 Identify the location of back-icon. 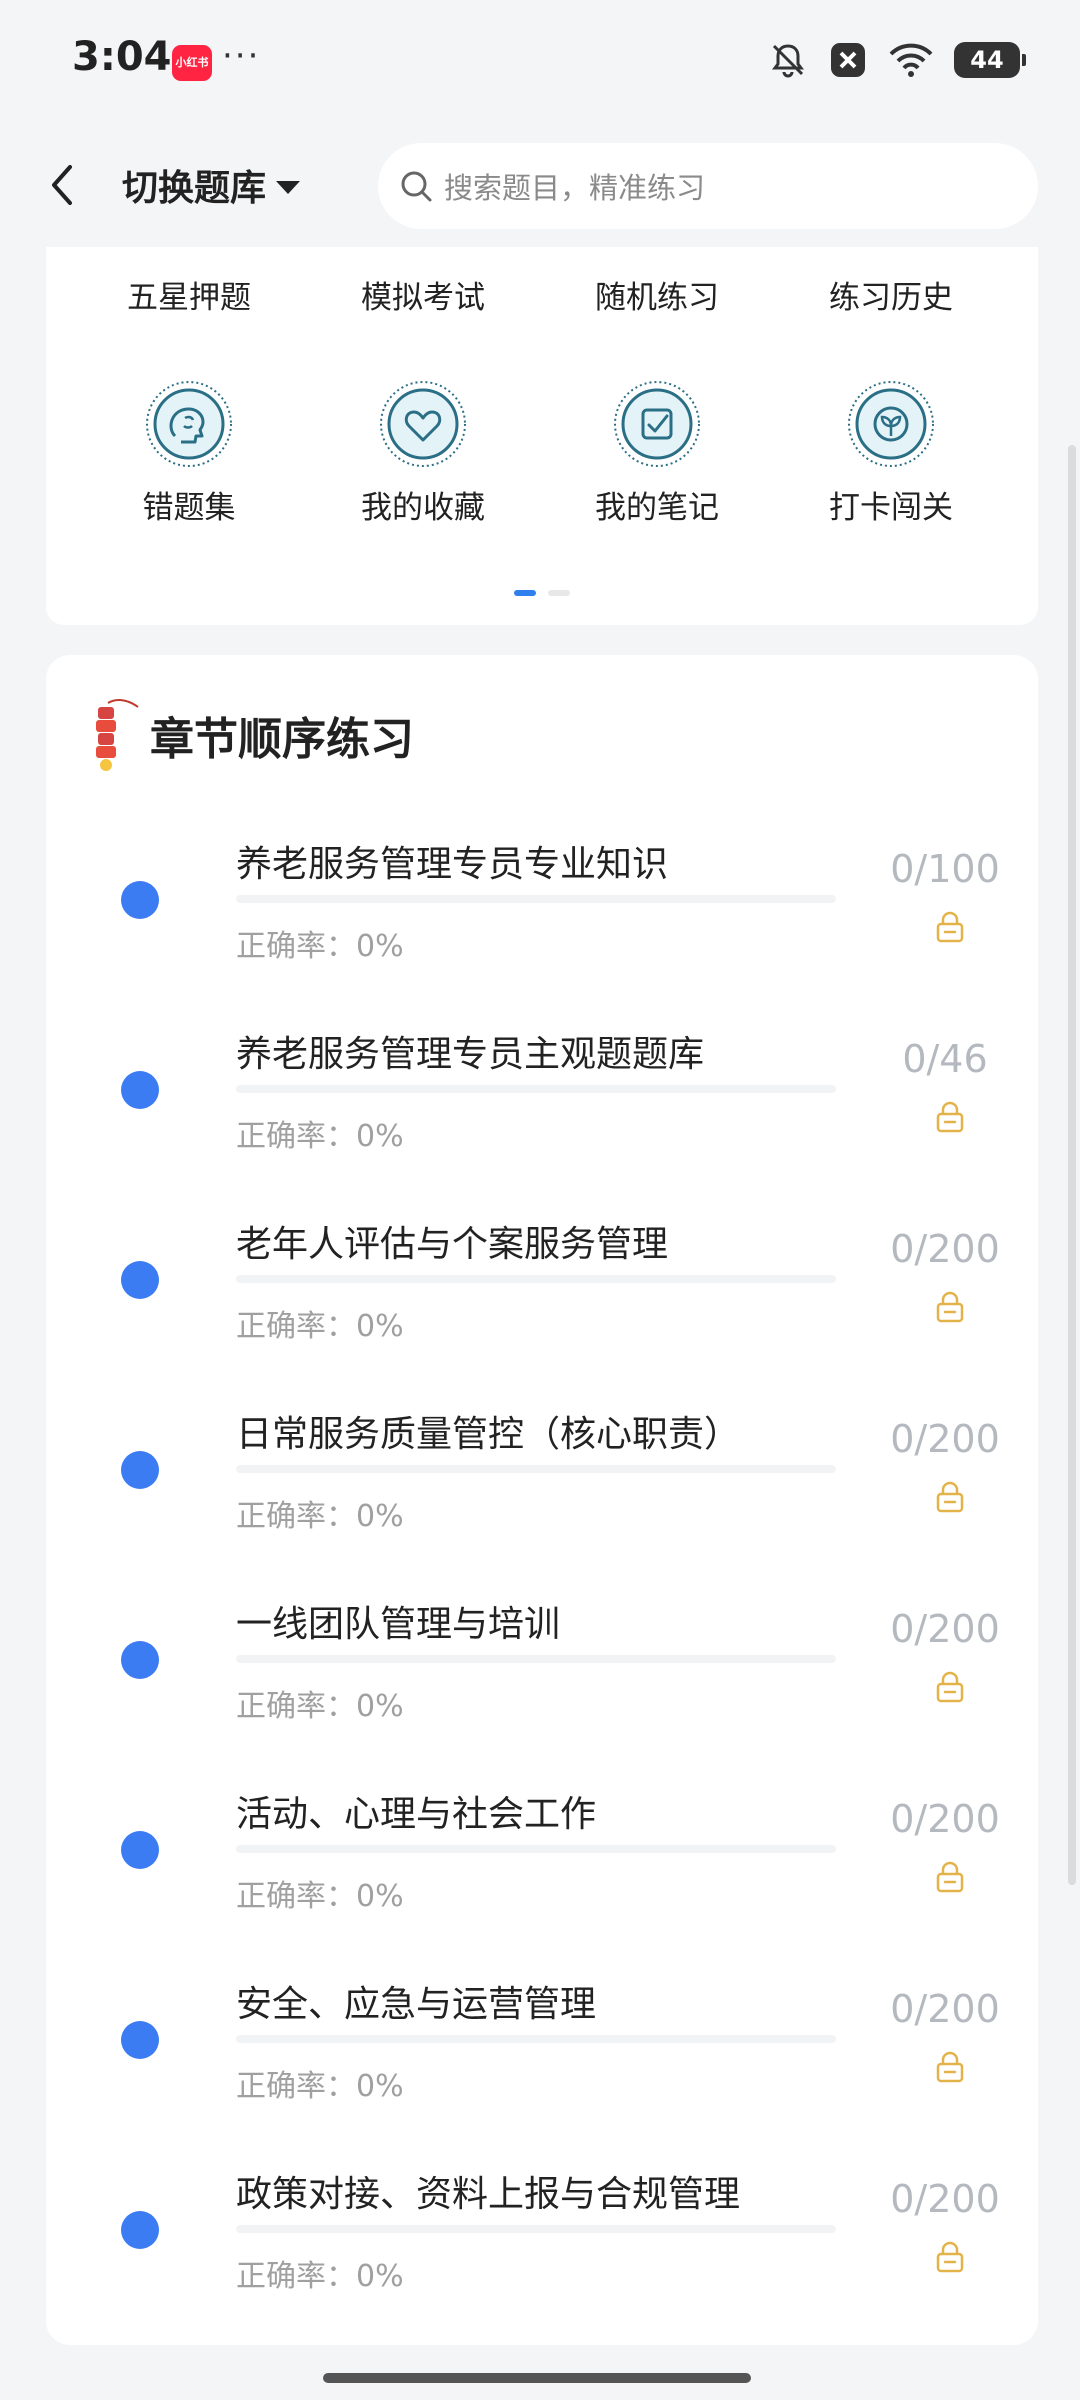
(62, 185).